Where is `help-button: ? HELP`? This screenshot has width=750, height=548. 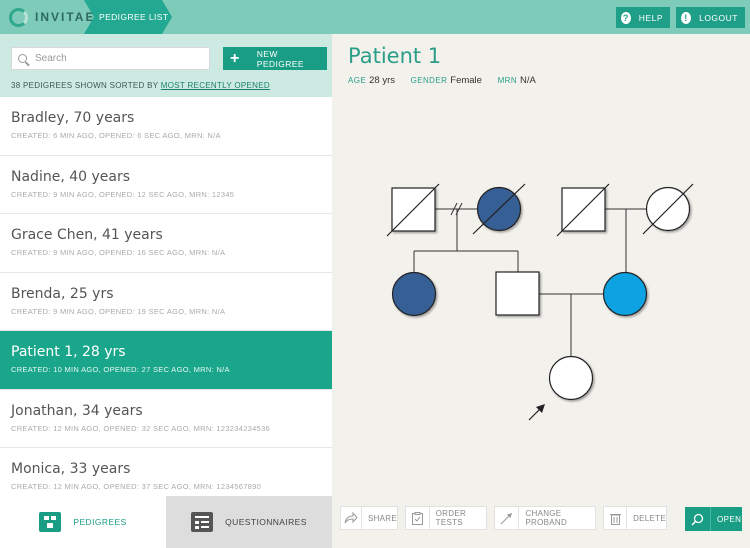
help-button: ? HELP is located at coordinates (643, 17).